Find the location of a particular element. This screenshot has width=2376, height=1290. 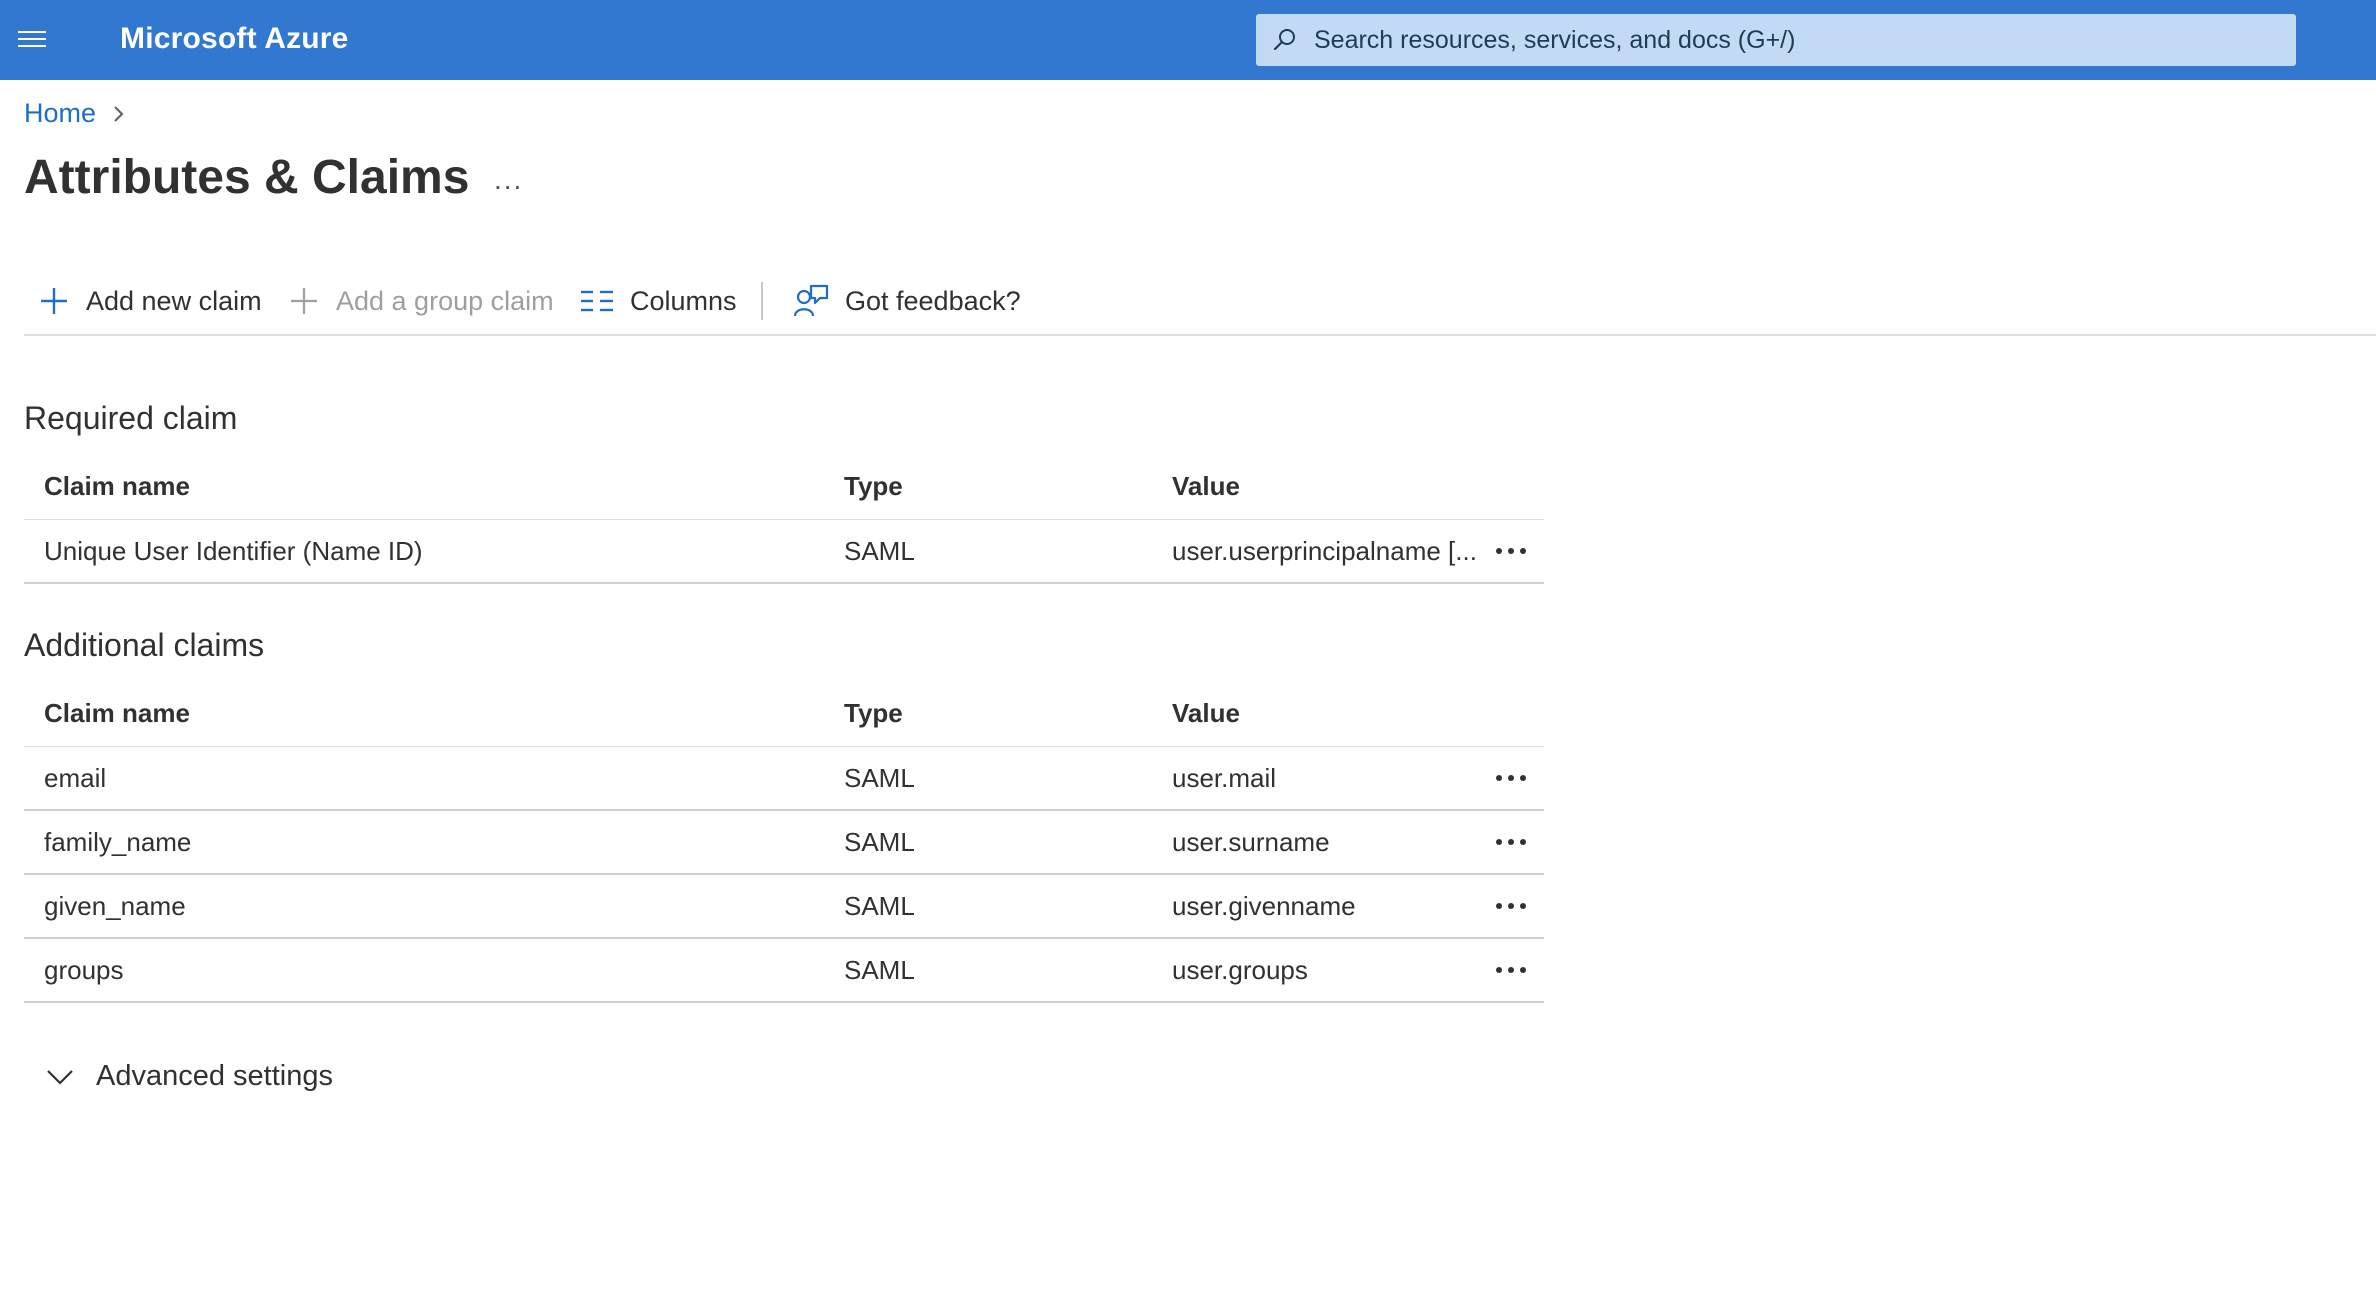

add-group-claim-label: Add a group claim is located at coordinates (445, 300).